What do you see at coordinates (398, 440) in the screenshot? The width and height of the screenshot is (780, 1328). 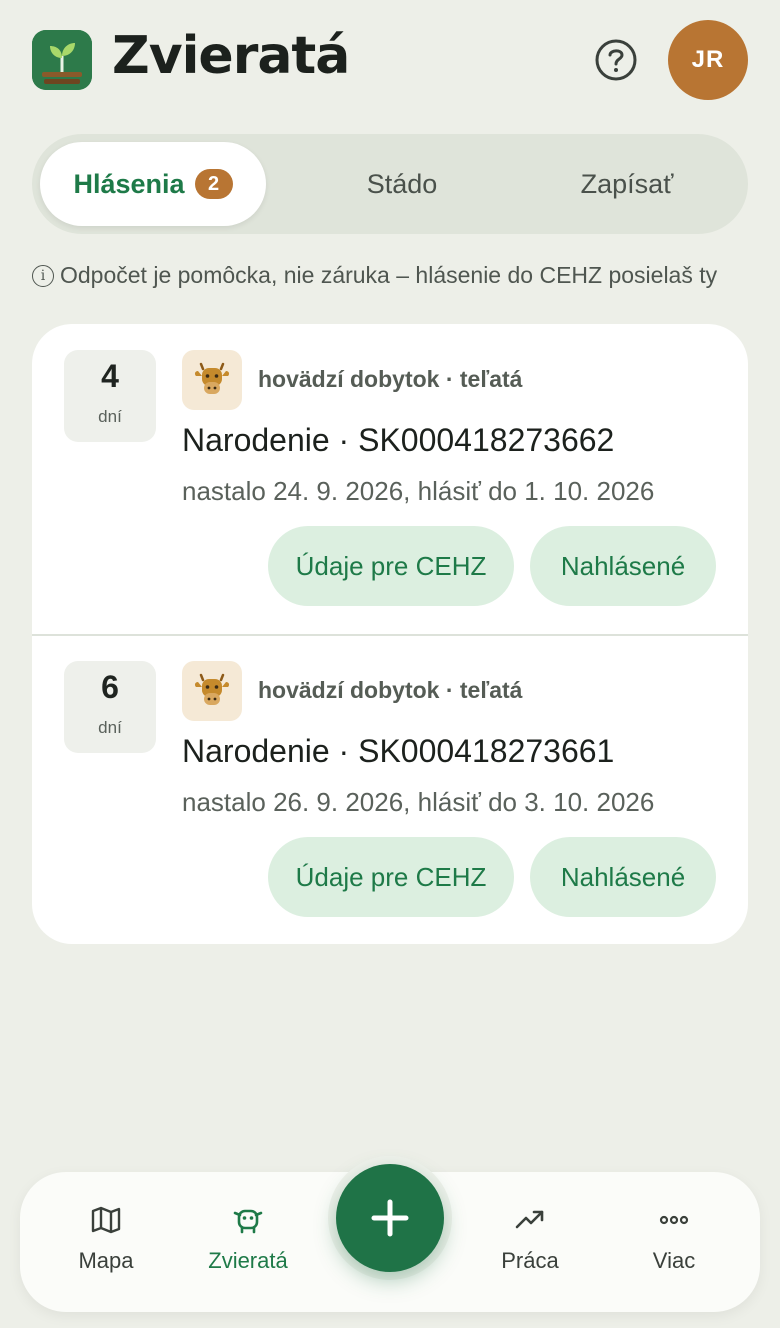 I see `event-title: Narodenie · SK000418273662` at bounding box center [398, 440].